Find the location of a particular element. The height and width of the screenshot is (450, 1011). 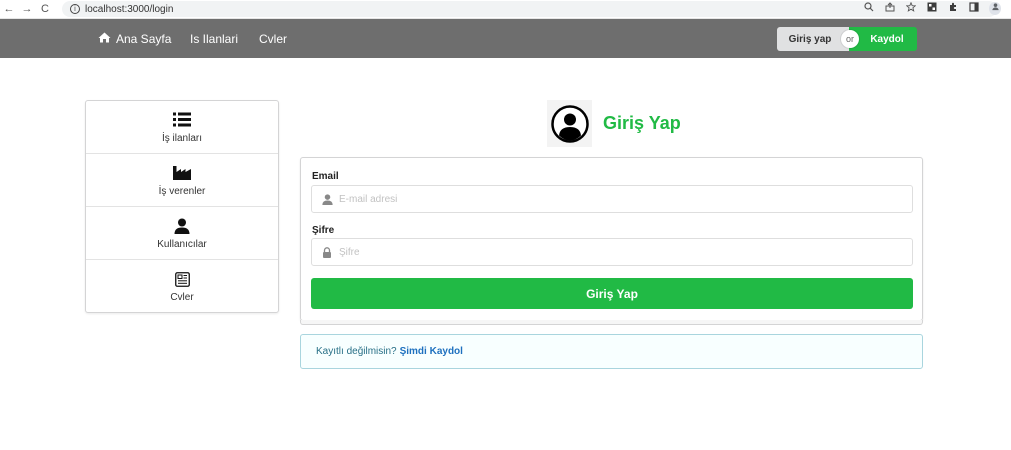

forward-icon: → is located at coordinates (27, 9).